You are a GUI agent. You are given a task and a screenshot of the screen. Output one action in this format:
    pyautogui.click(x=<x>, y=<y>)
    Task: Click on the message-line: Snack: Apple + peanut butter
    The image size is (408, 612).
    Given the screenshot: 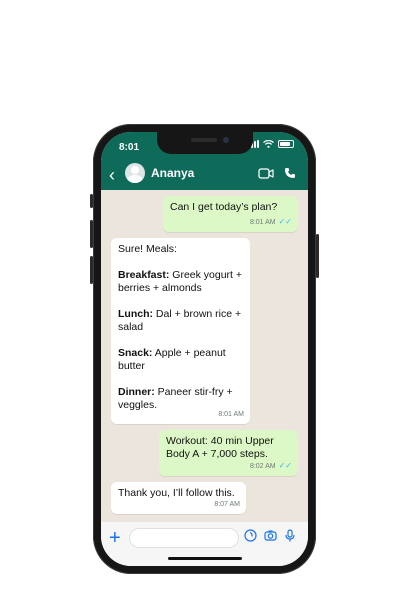 What is the action you would take?
    pyautogui.click(x=172, y=359)
    